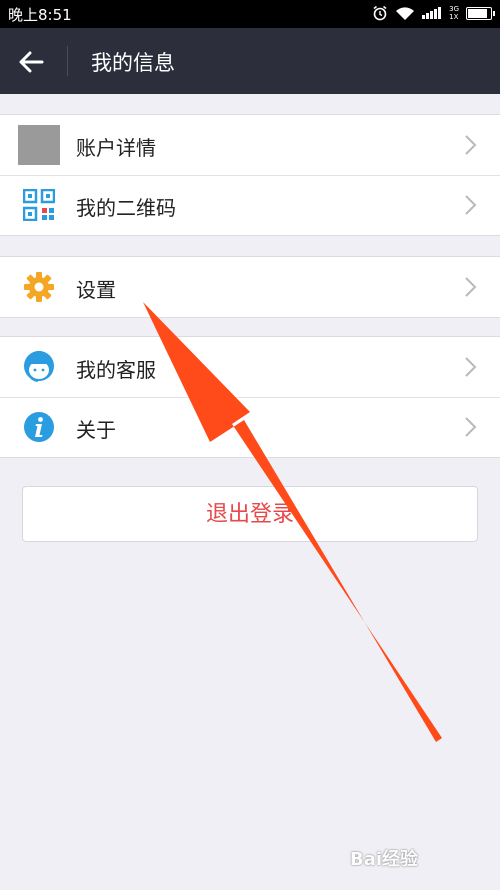 This screenshot has height=890, width=500. I want to click on menu-item-customer-service: 我的客服, so click(250, 367).